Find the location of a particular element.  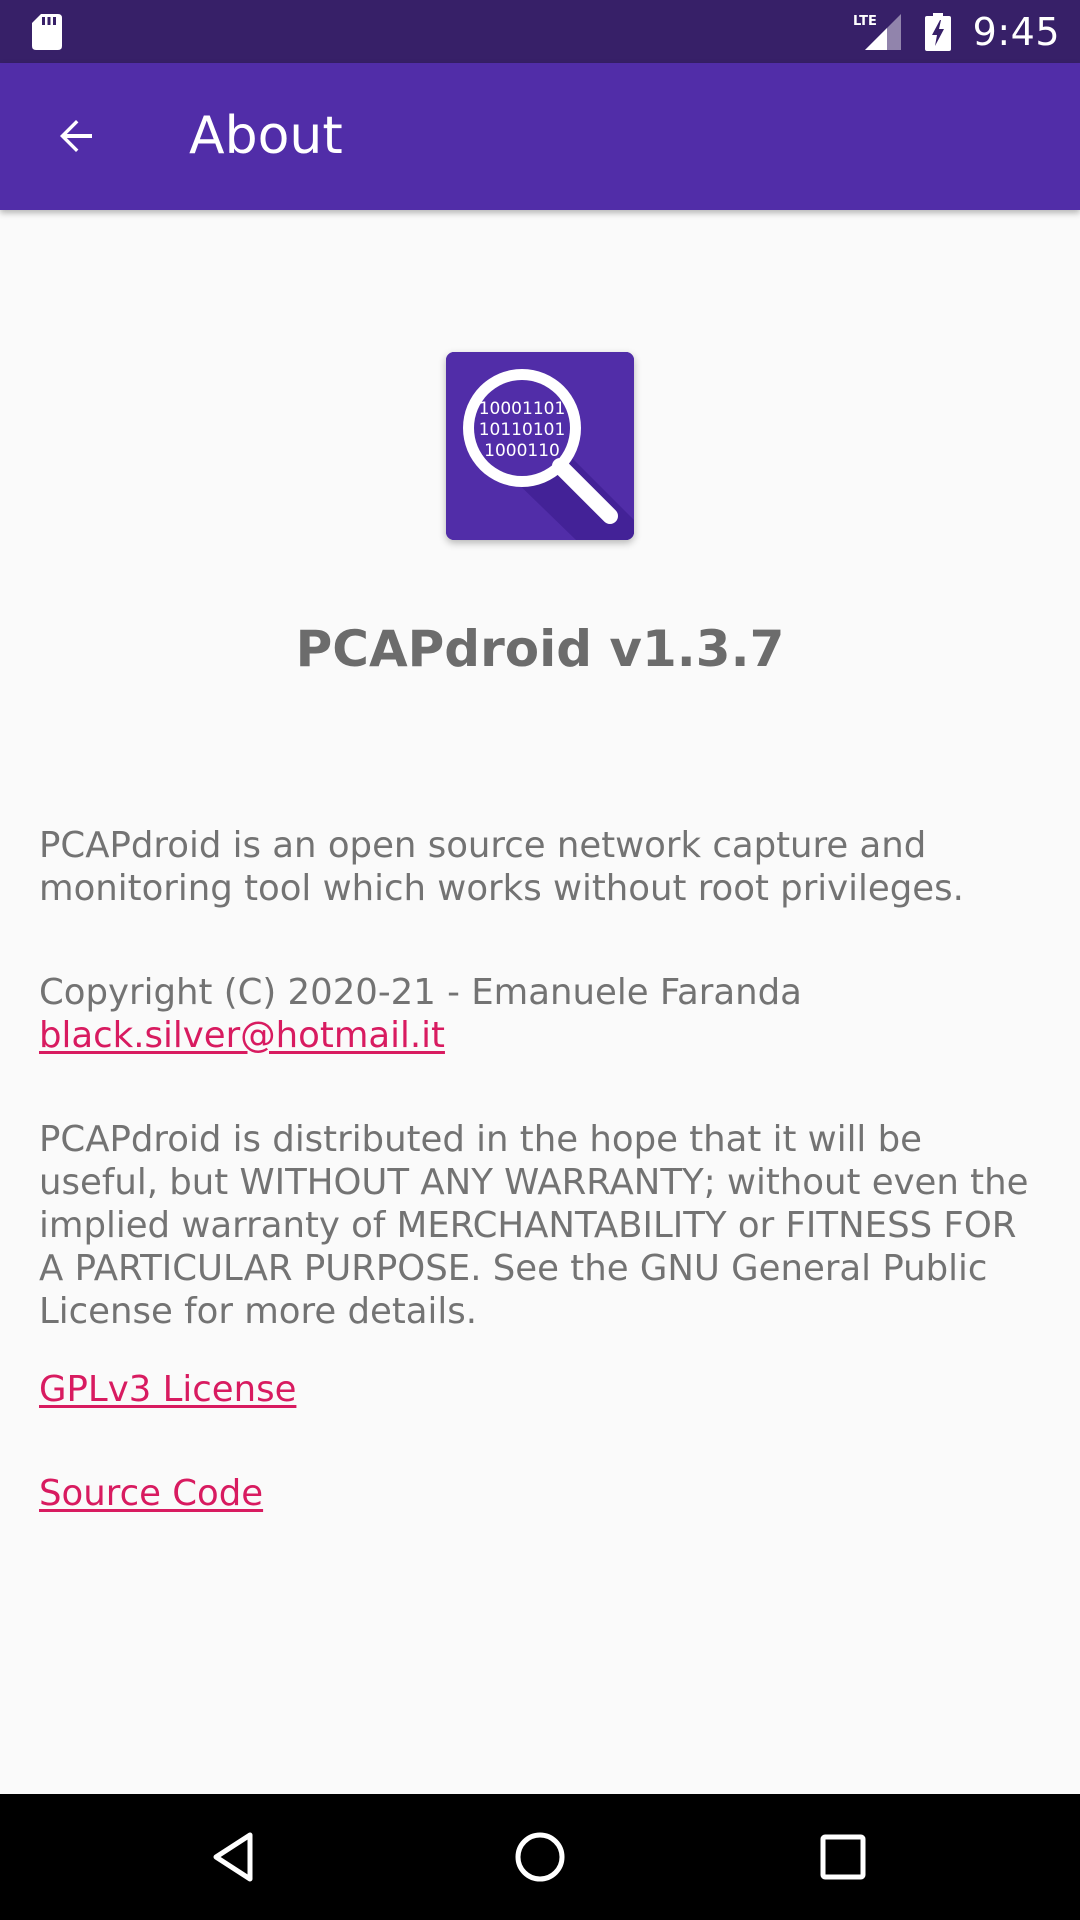

arrow-back-icon is located at coordinates (76, 136).